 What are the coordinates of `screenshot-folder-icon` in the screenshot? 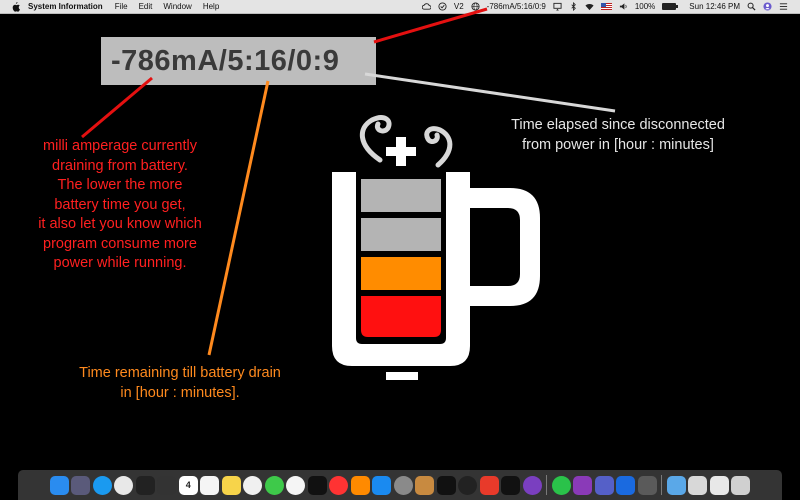 It's located at (698, 485).